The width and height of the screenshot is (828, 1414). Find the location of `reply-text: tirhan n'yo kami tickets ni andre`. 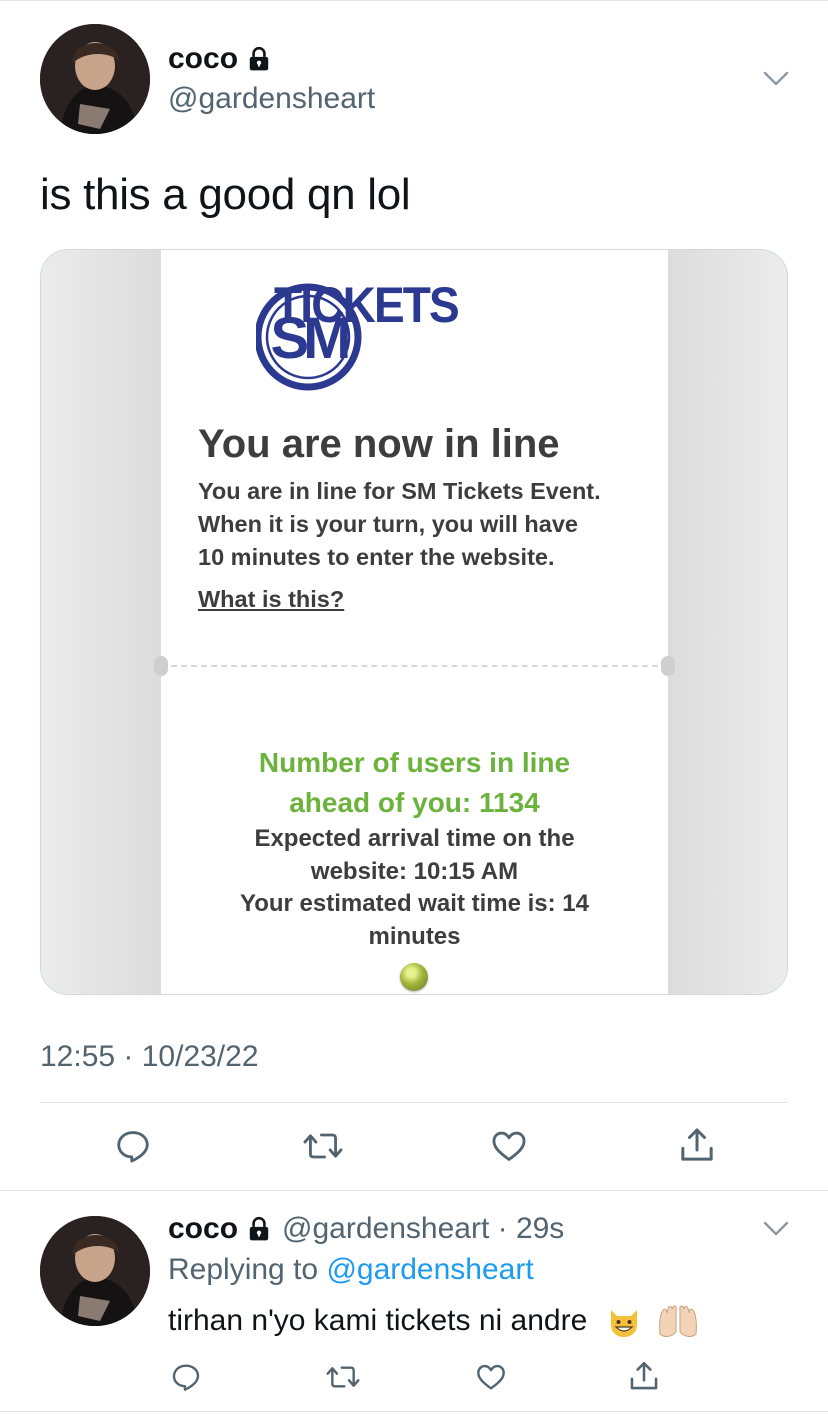

reply-text: tirhan n'yo kami tickets ni andre is located at coordinates (378, 1320).